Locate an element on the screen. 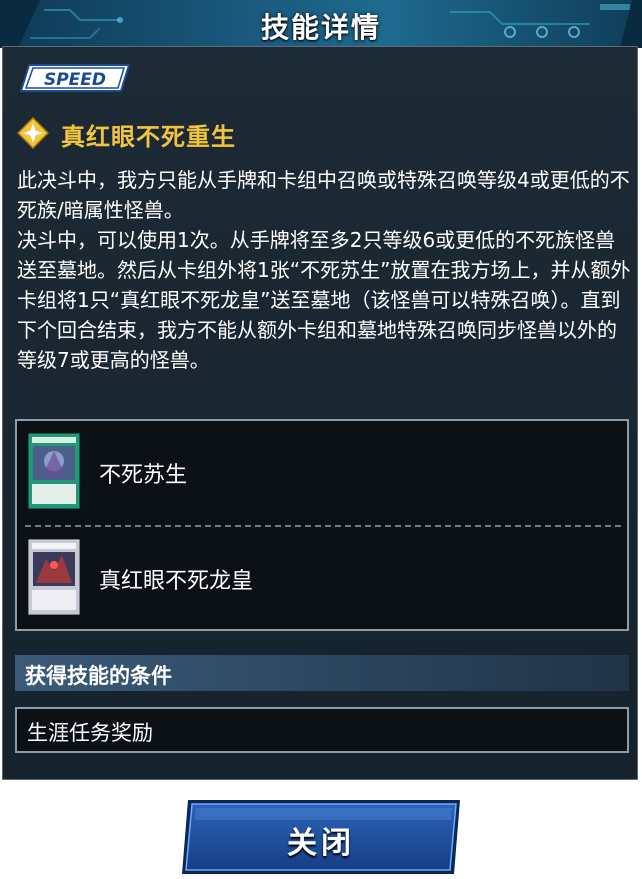  card-row: 真红眼不死龙皇 is located at coordinates (322, 579).